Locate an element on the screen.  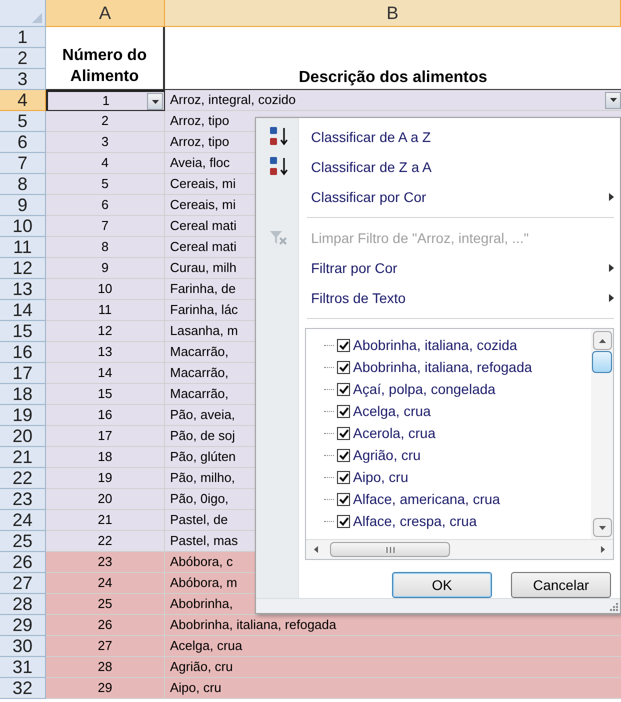
down-arrow-icon is located at coordinates (602, 528).